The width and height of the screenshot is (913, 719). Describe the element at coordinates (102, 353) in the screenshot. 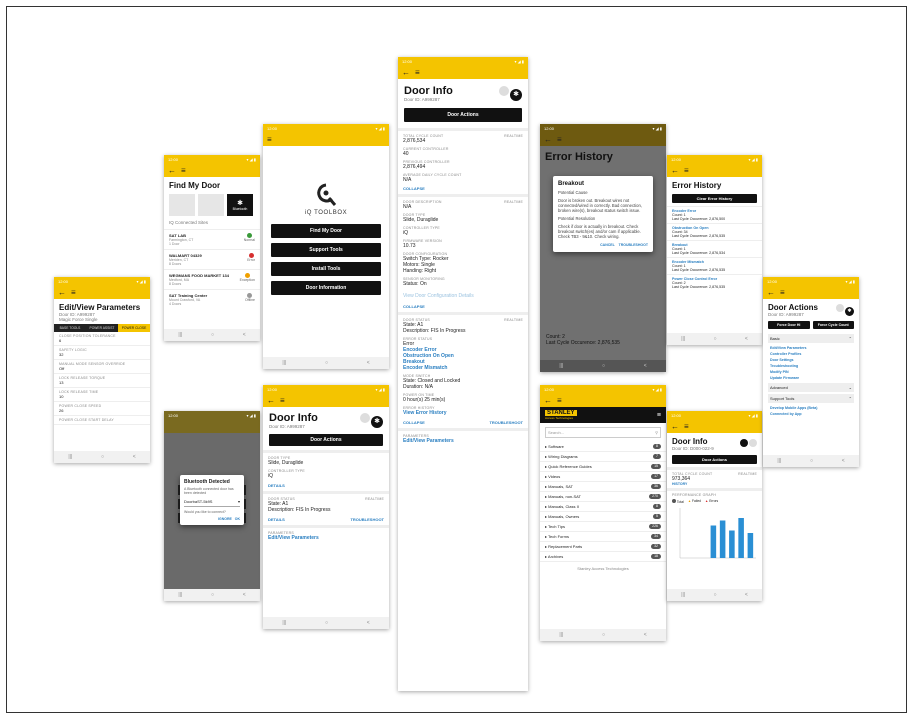

I see `parameter-row: SAFETY LOGIC 32` at that location.